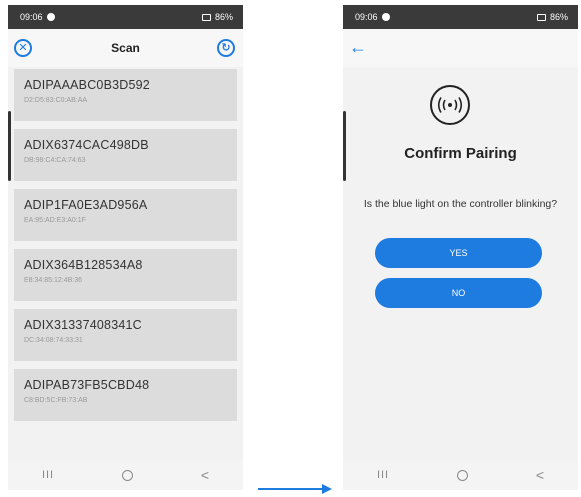 The width and height of the screenshot is (581, 497). What do you see at coordinates (450, 105) in the screenshot?
I see `wireless-signal-icon` at bounding box center [450, 105].